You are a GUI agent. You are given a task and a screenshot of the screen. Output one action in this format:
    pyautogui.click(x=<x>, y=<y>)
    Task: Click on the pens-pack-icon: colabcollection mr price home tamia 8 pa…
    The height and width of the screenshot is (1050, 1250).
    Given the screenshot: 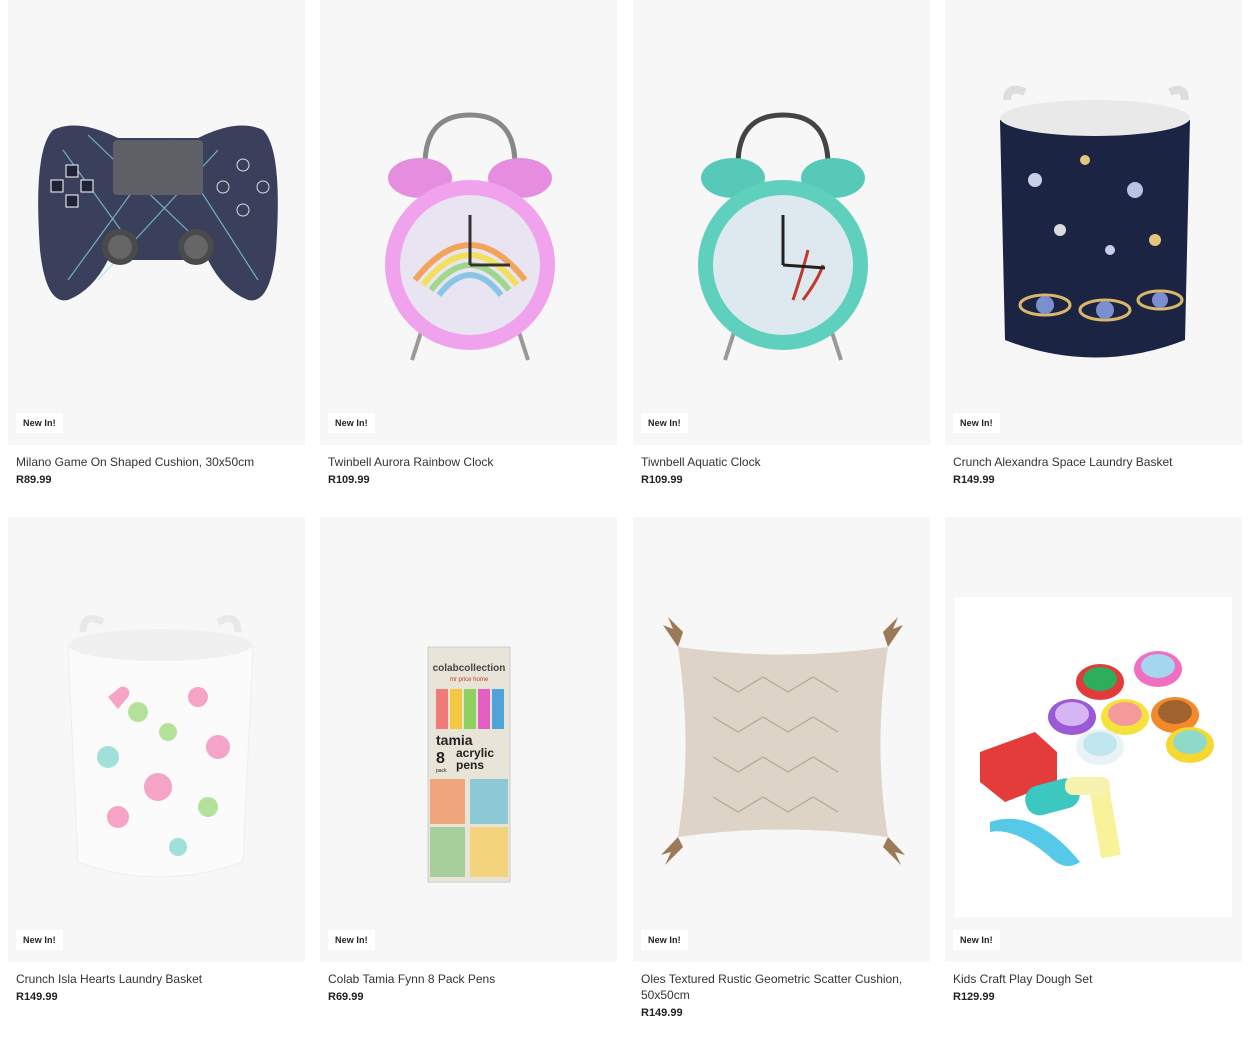 What is the action you would take?
    pyautogui.click(x=469, y=764)
    